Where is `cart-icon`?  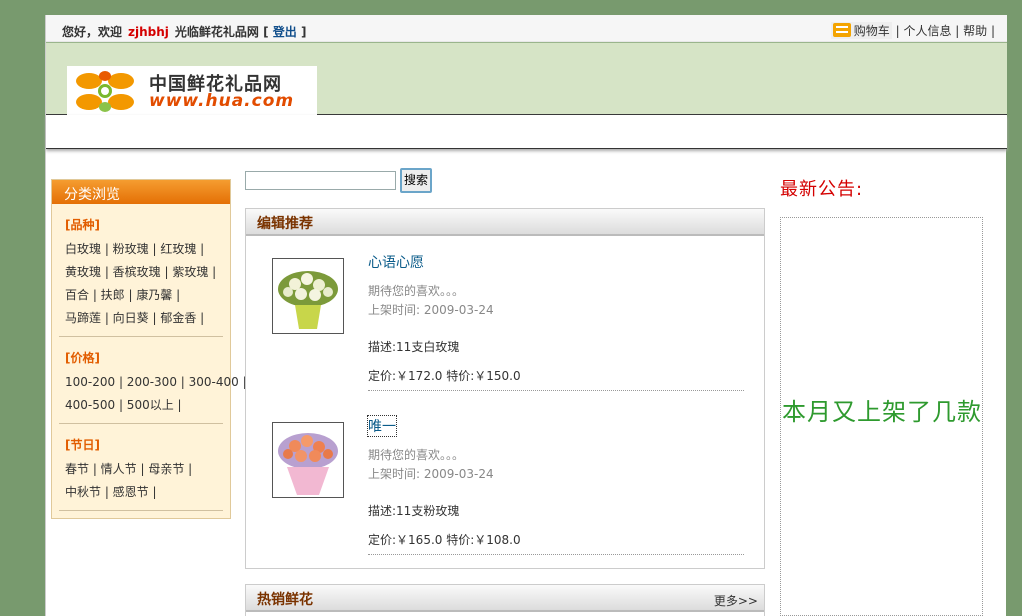 cart-icon is located at coordinates (841, 30).